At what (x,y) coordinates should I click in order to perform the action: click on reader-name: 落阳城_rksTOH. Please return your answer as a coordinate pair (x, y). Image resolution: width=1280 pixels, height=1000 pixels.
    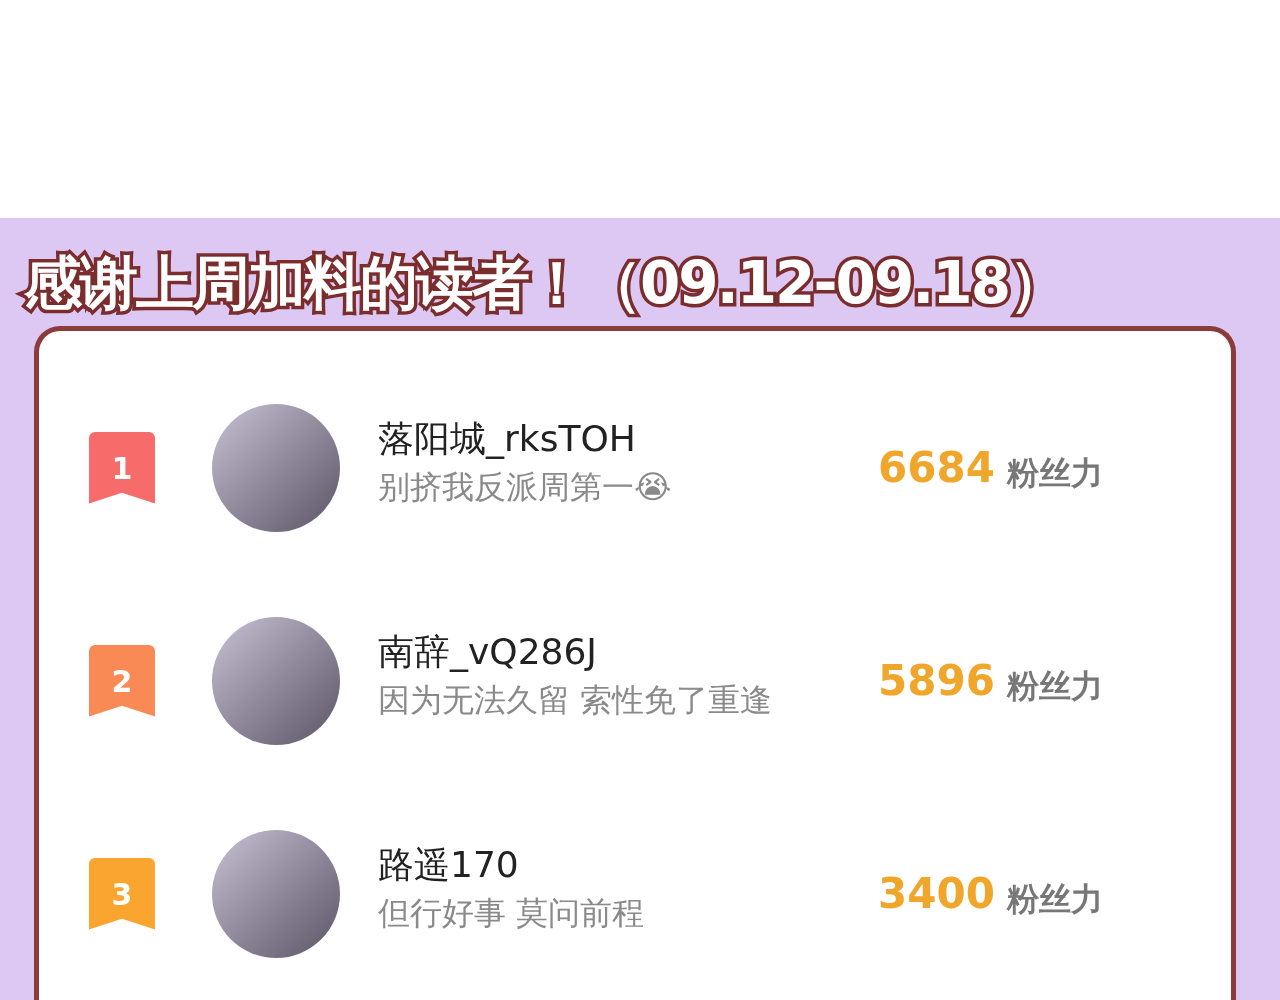
    Looking at the image, I should click on (507, 438).